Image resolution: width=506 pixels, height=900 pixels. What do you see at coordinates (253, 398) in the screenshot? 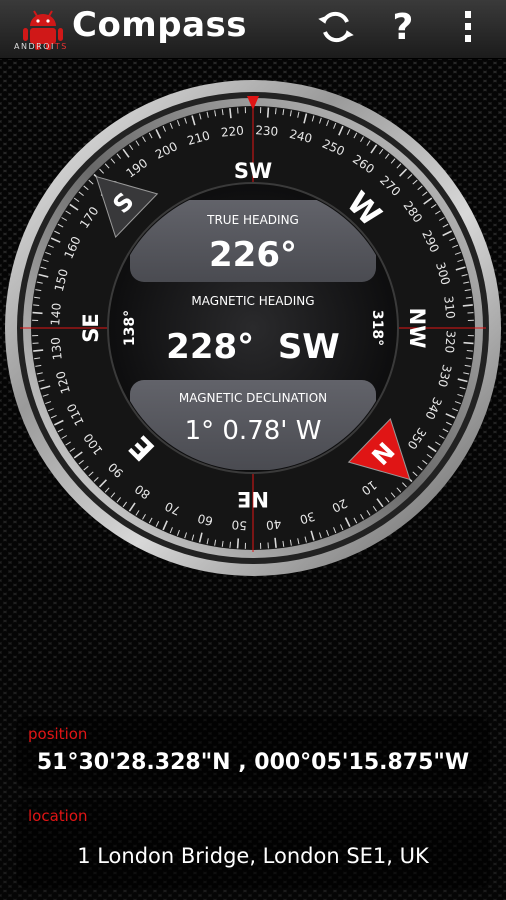
I see `declination-label: MAGNETIC DECLINATION` at bounding box center [253, 398].